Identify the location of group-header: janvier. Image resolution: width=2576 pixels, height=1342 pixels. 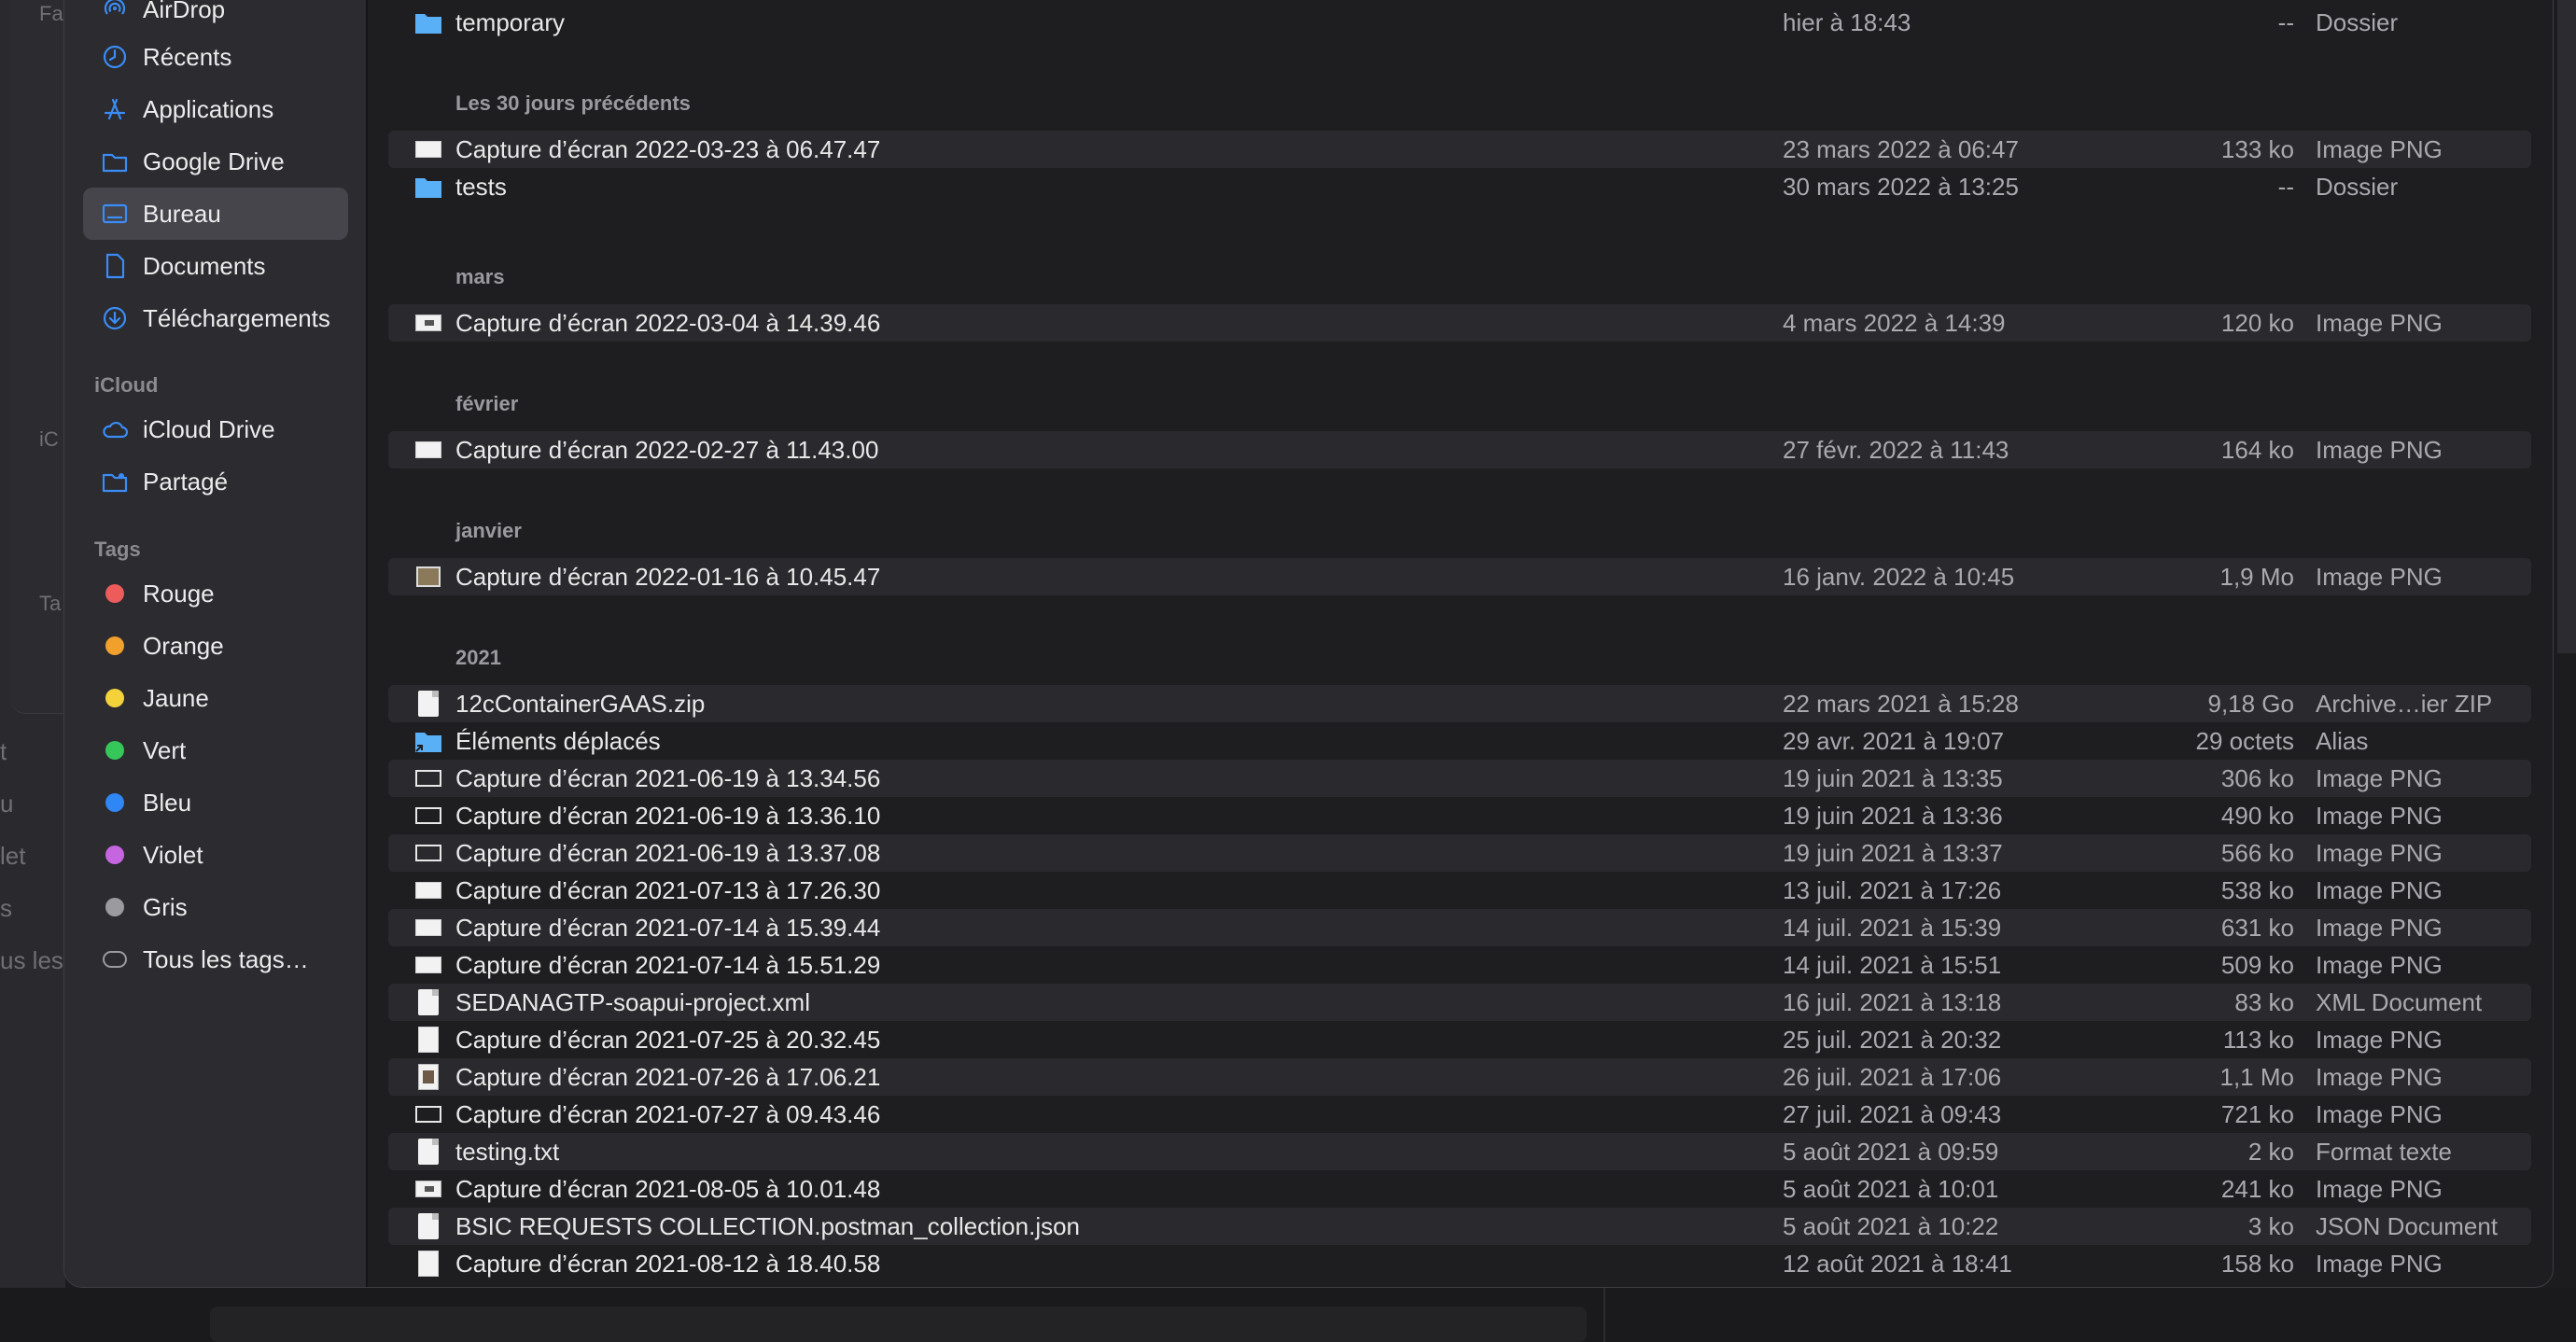
(488, 530).